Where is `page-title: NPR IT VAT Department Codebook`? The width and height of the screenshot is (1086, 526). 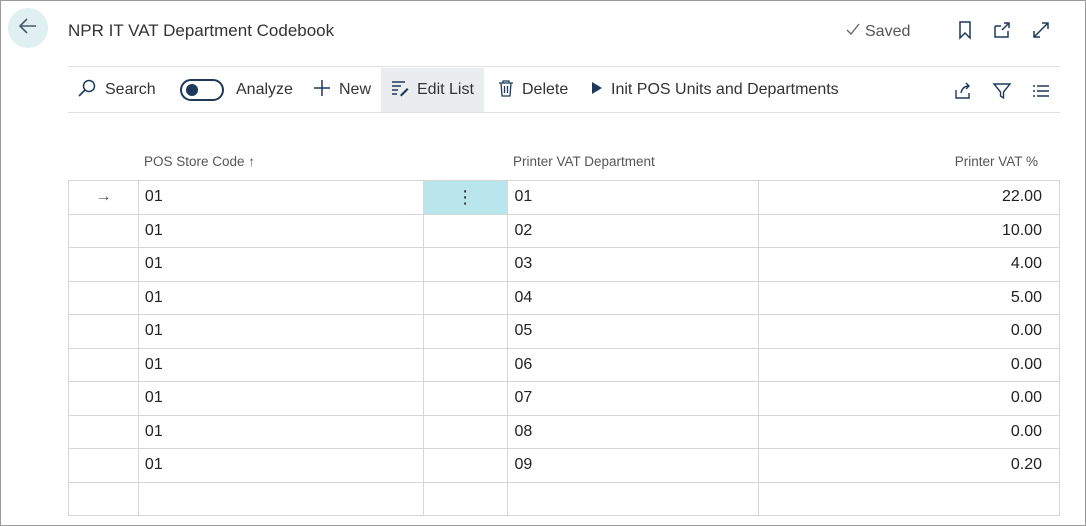
page-title: NPR IT VAT Department Codebook is located at coordinates (201, 30).